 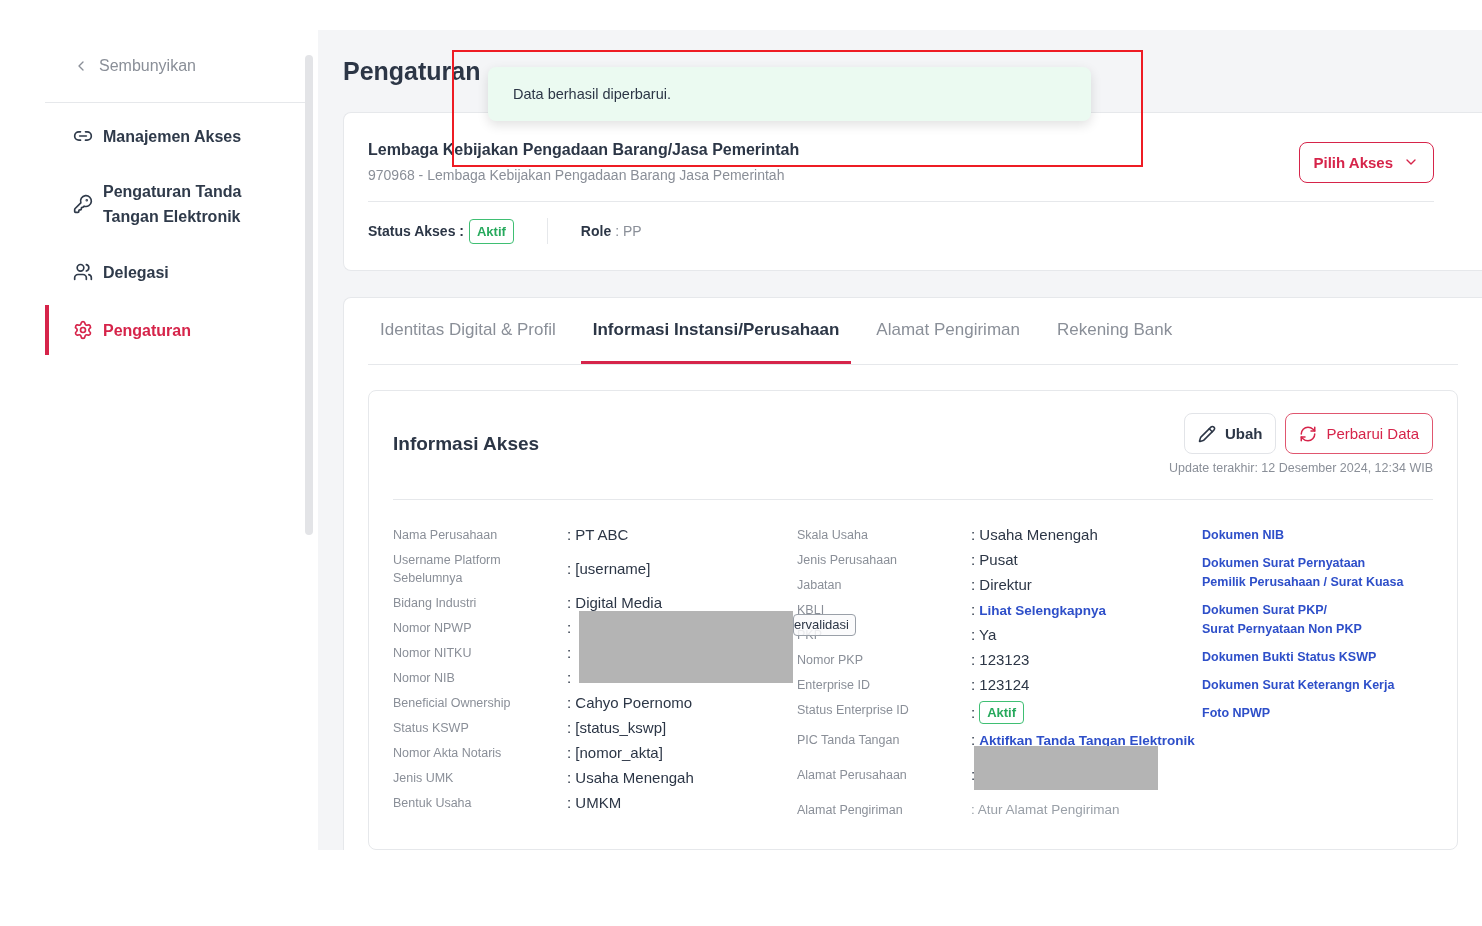 I want to click on settings-icon, so click(x=83, y=330).